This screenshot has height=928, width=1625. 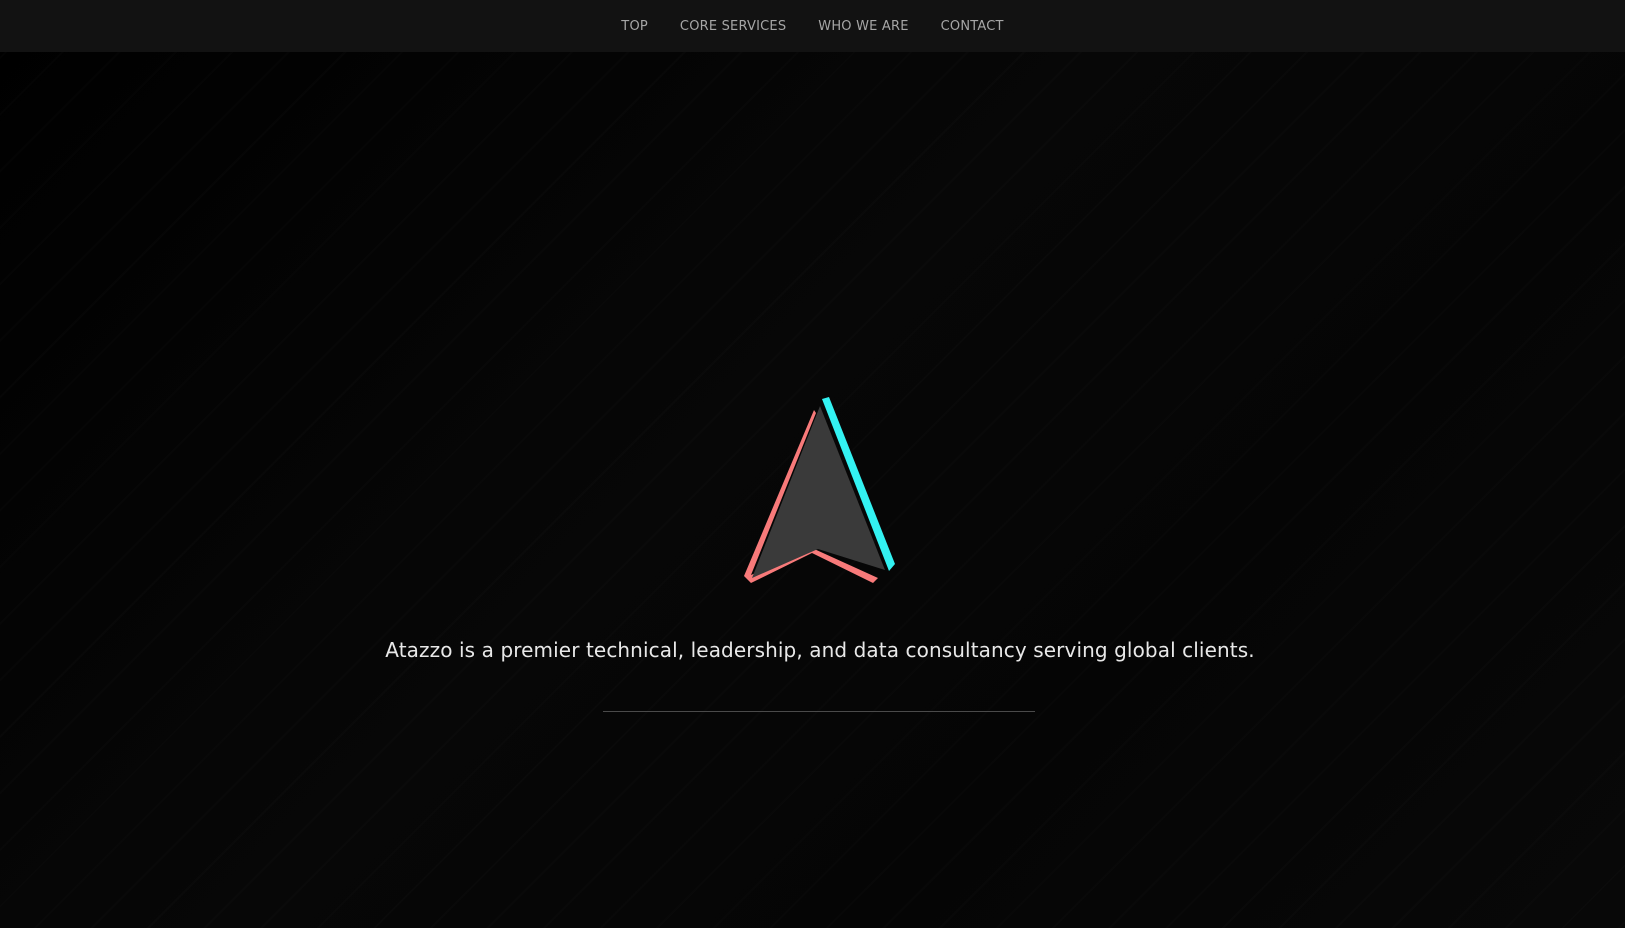 What do you see at coordinates (733, 26) in the screenshot?
I see `nav-link-core-services: CORE SERVICES` at bounding box center [733, 26].